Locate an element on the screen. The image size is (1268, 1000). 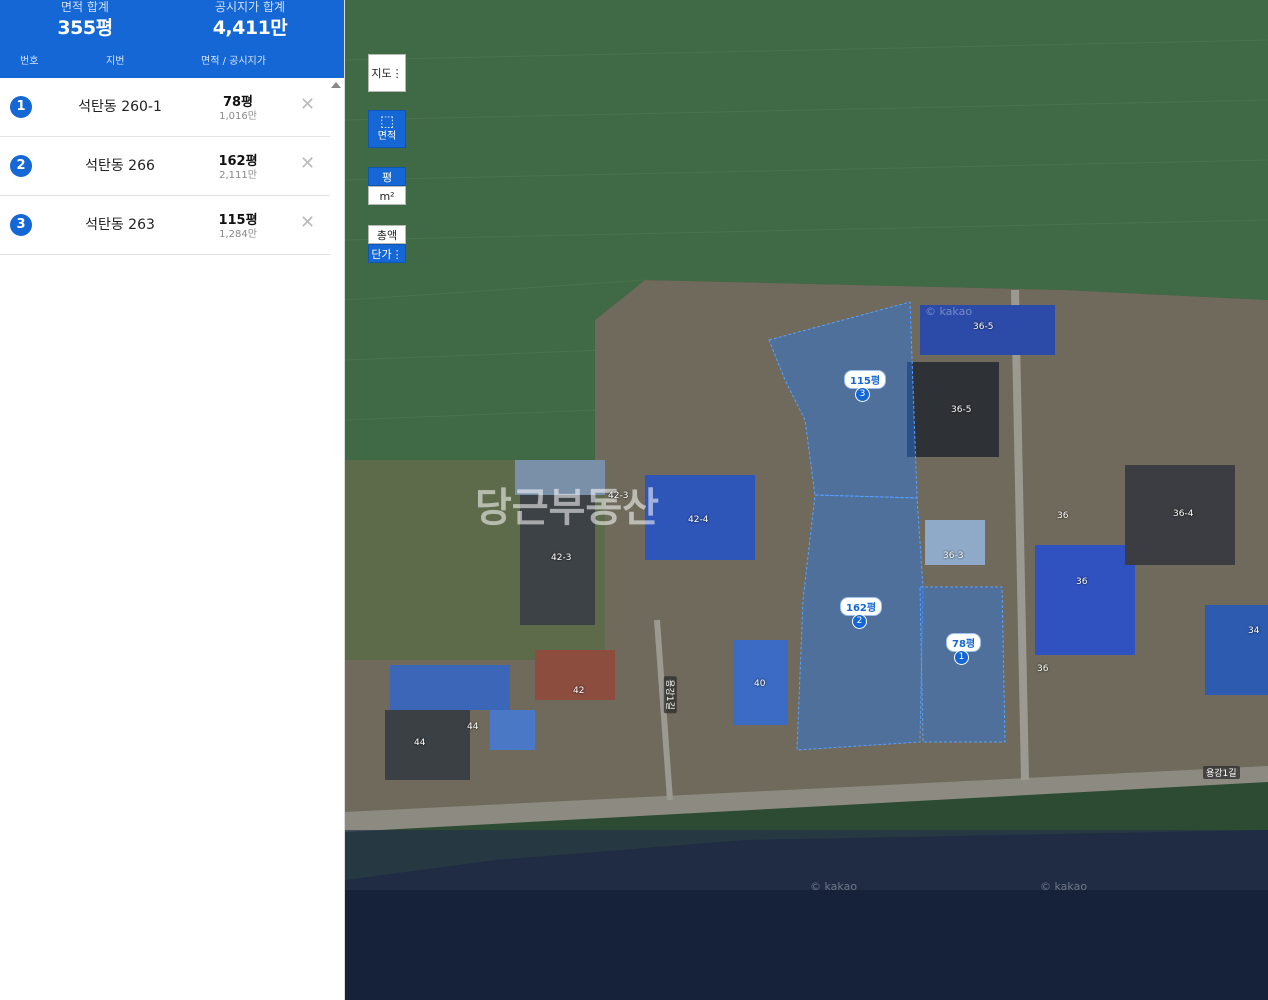
building-label: 34 is located at coordinates (1254, 631).